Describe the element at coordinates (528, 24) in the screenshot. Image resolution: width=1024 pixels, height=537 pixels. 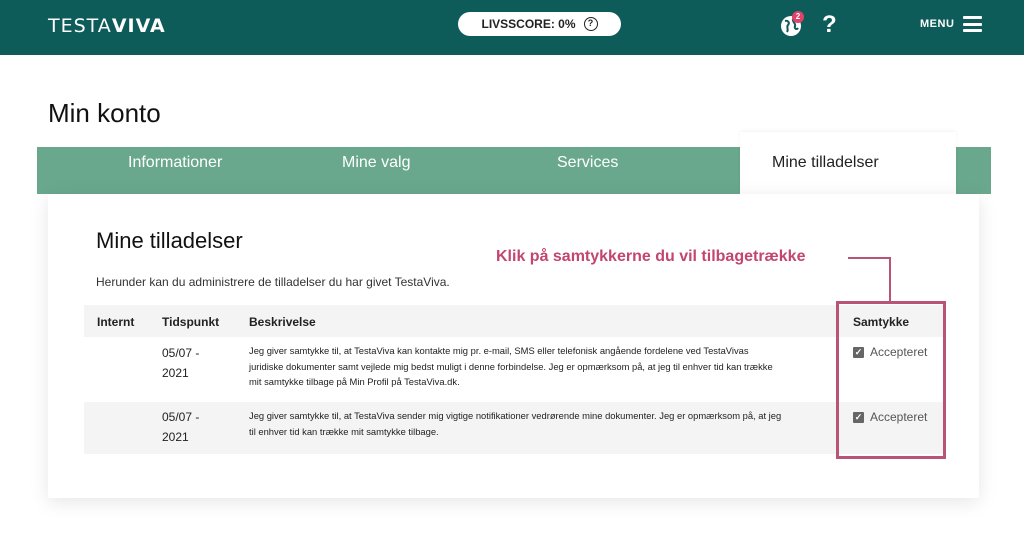
I see `livsscore-label: LIVSSCORE: 0%` at that location.